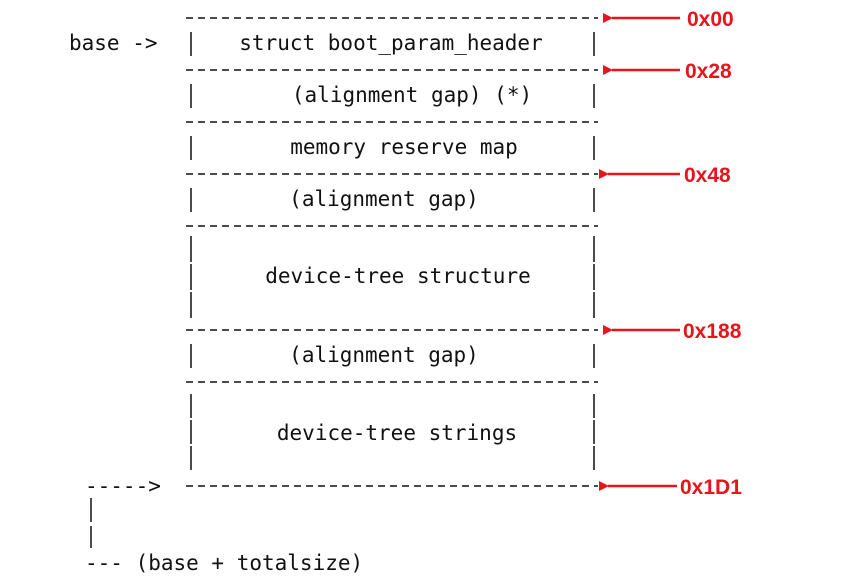  What do you see at coordinates (113, 43) in the screenshot?
I see `base-pointer-label: base ->` at bounding box center [113, 43].